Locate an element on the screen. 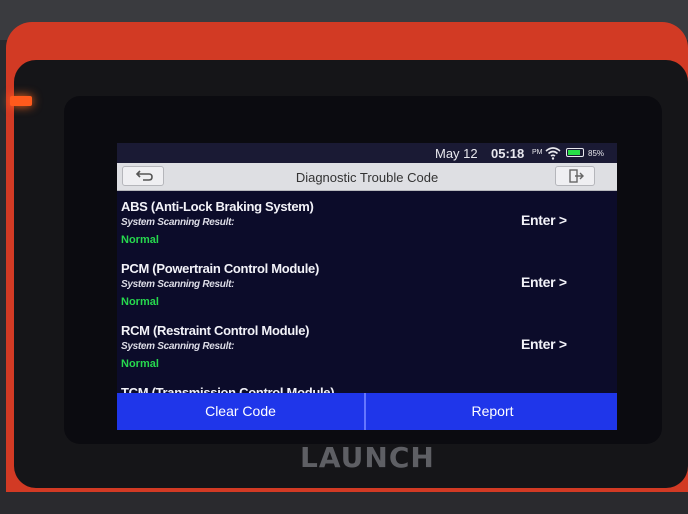 This screenshot has height=514, width=688. system-name: TCM (Transmission Control Module) is located at coordinates (228, 389).